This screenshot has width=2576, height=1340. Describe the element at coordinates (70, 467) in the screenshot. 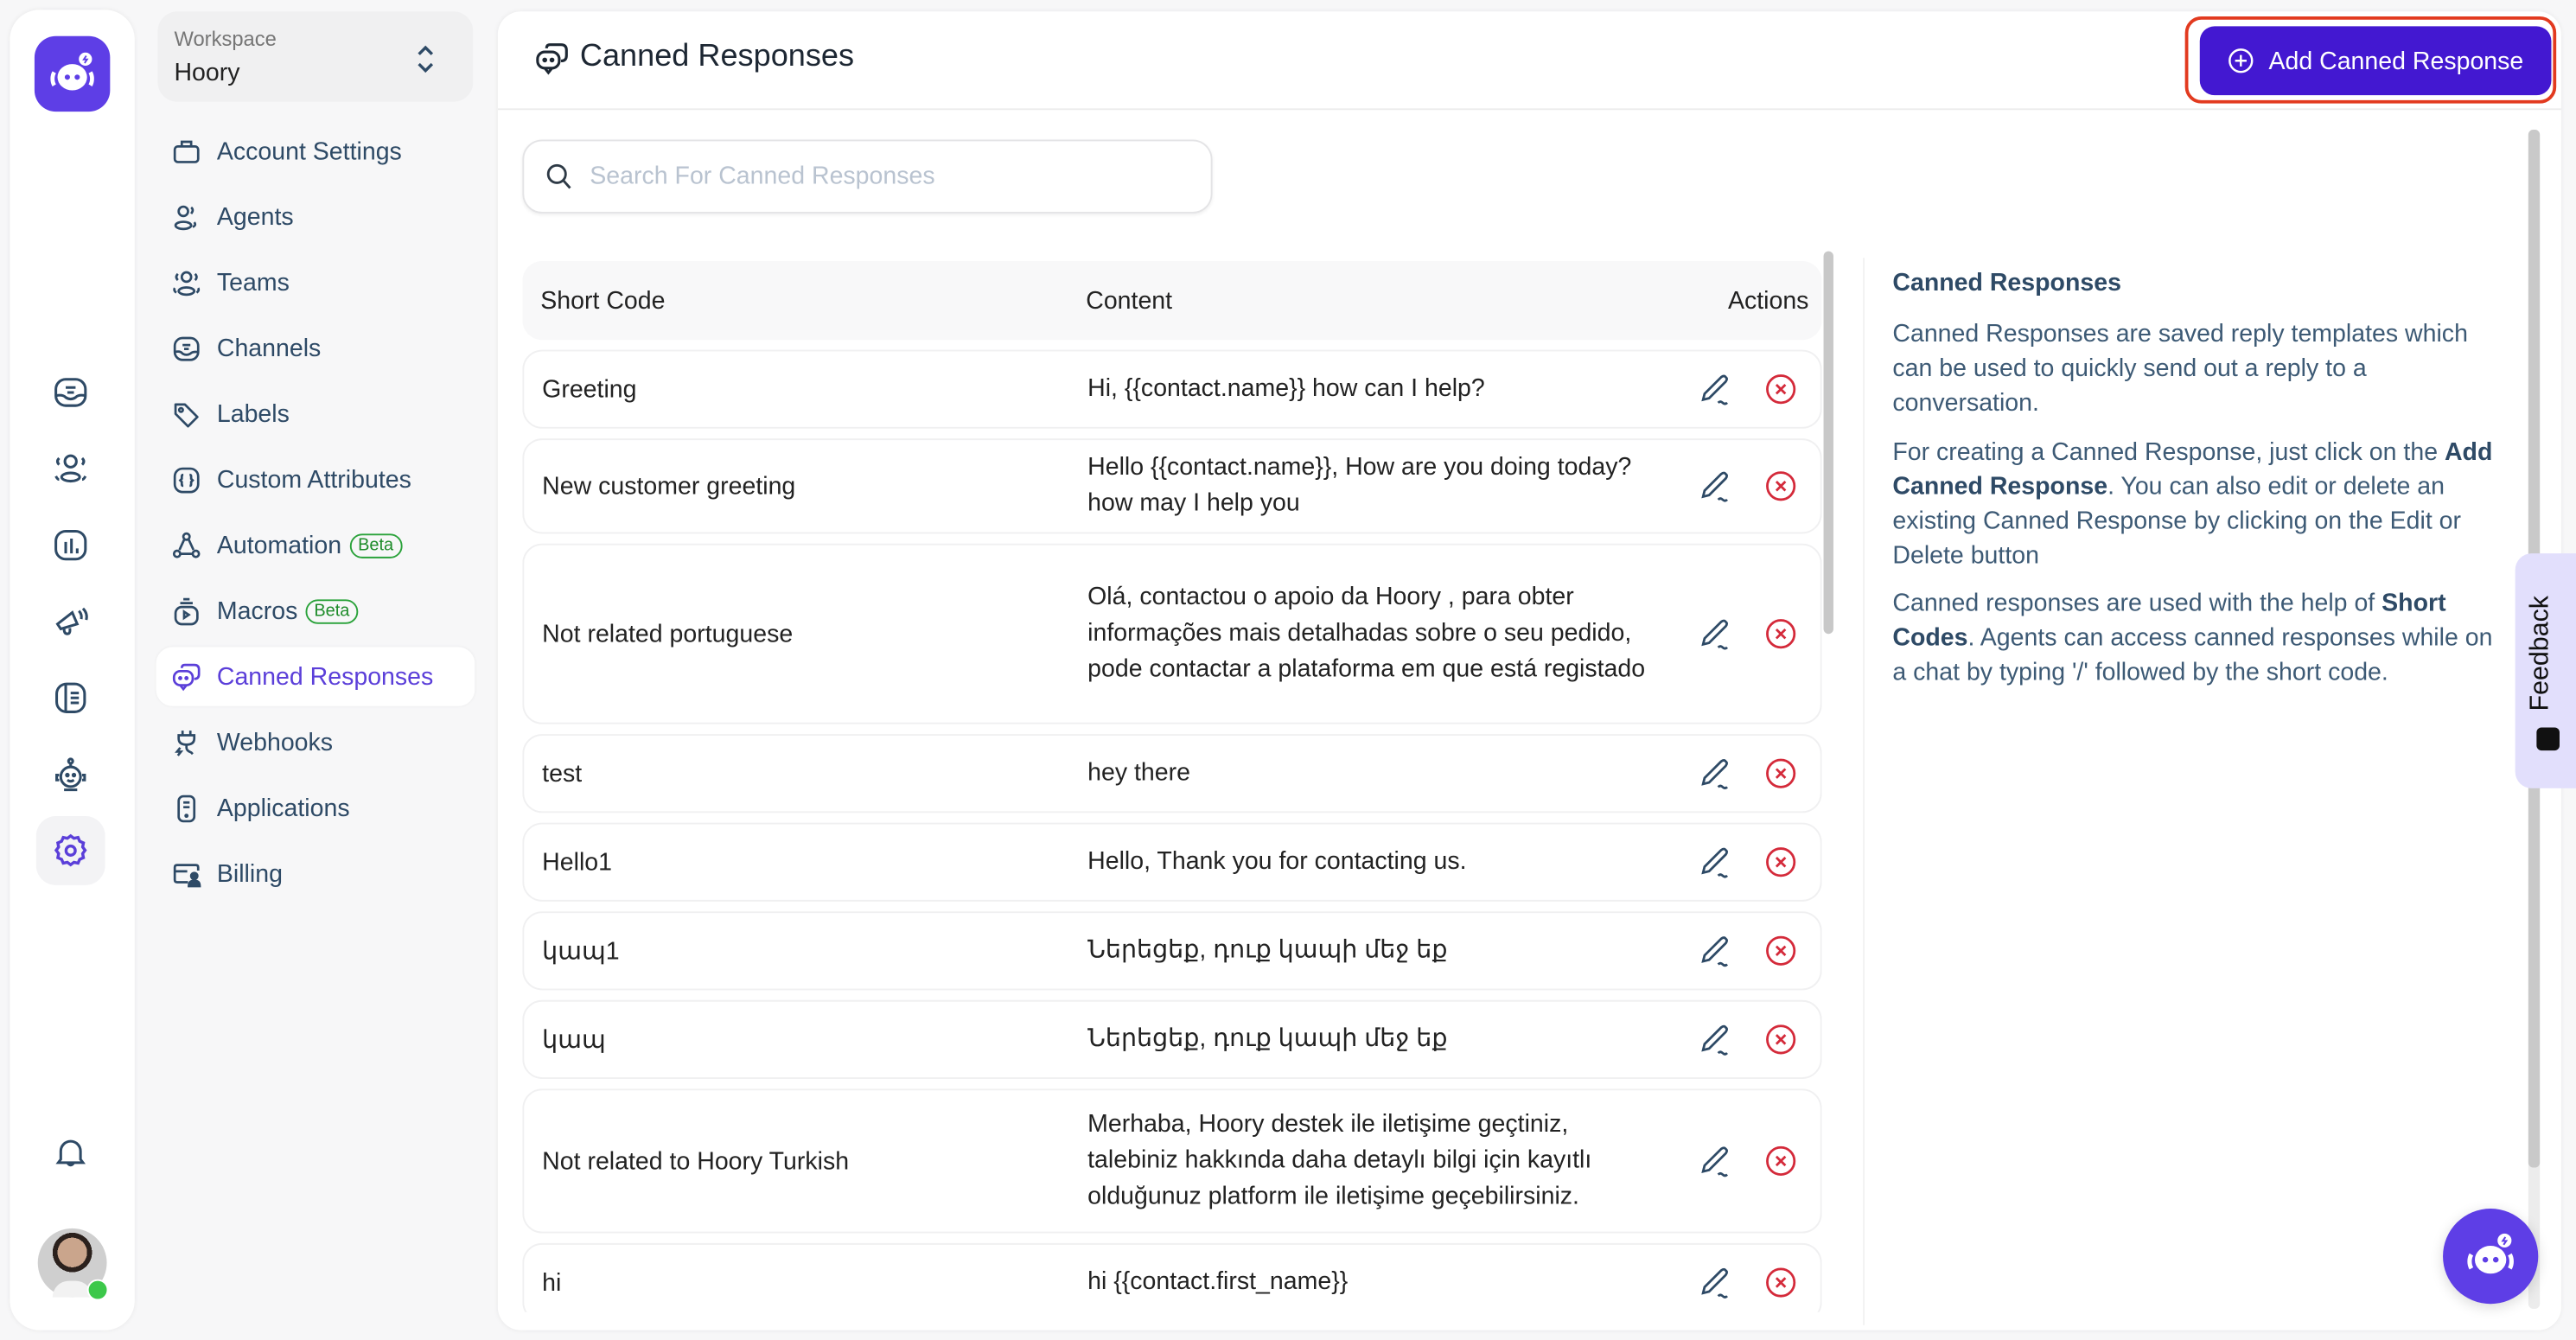

I see `rail-contacts` at that location.